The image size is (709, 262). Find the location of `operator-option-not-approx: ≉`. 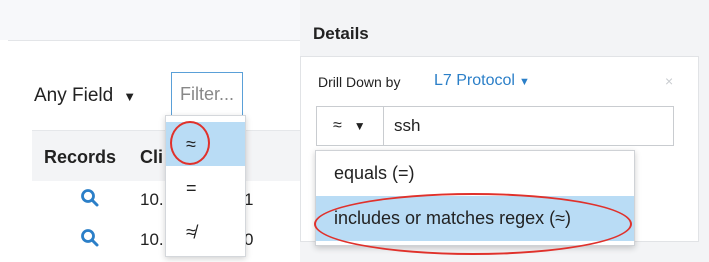

operator-option-not-approx: ≉ is located at coordinates (205, 232).